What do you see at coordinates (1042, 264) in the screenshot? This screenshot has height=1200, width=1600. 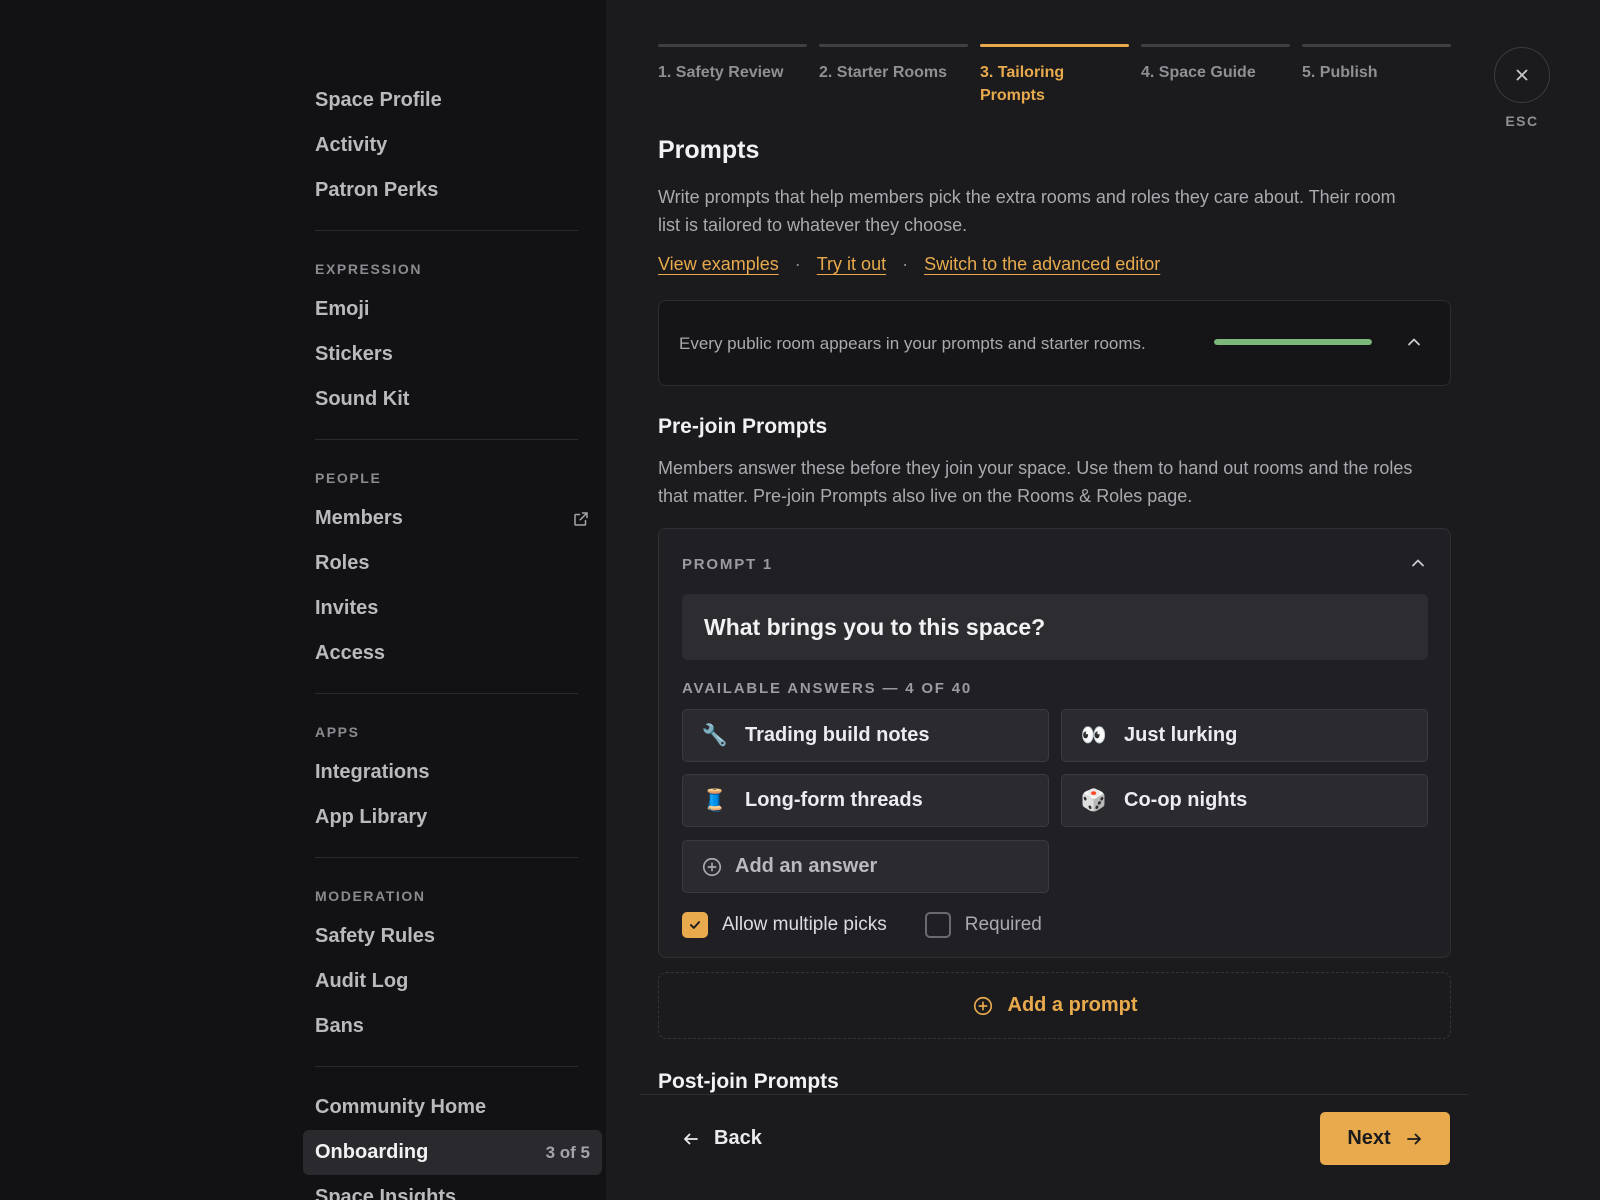 I see `advanced-editor-link: Switch to the advanced editor` at bounding box center [1042, 264].